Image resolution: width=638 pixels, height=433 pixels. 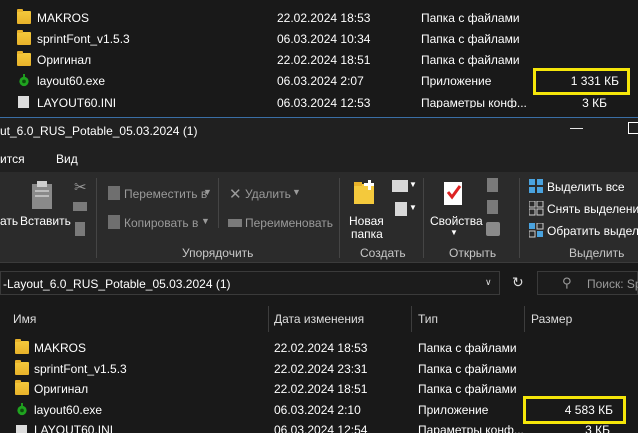 I want to click on file-name: sprintFont_v1.5.3, so click(x=80, y=369).